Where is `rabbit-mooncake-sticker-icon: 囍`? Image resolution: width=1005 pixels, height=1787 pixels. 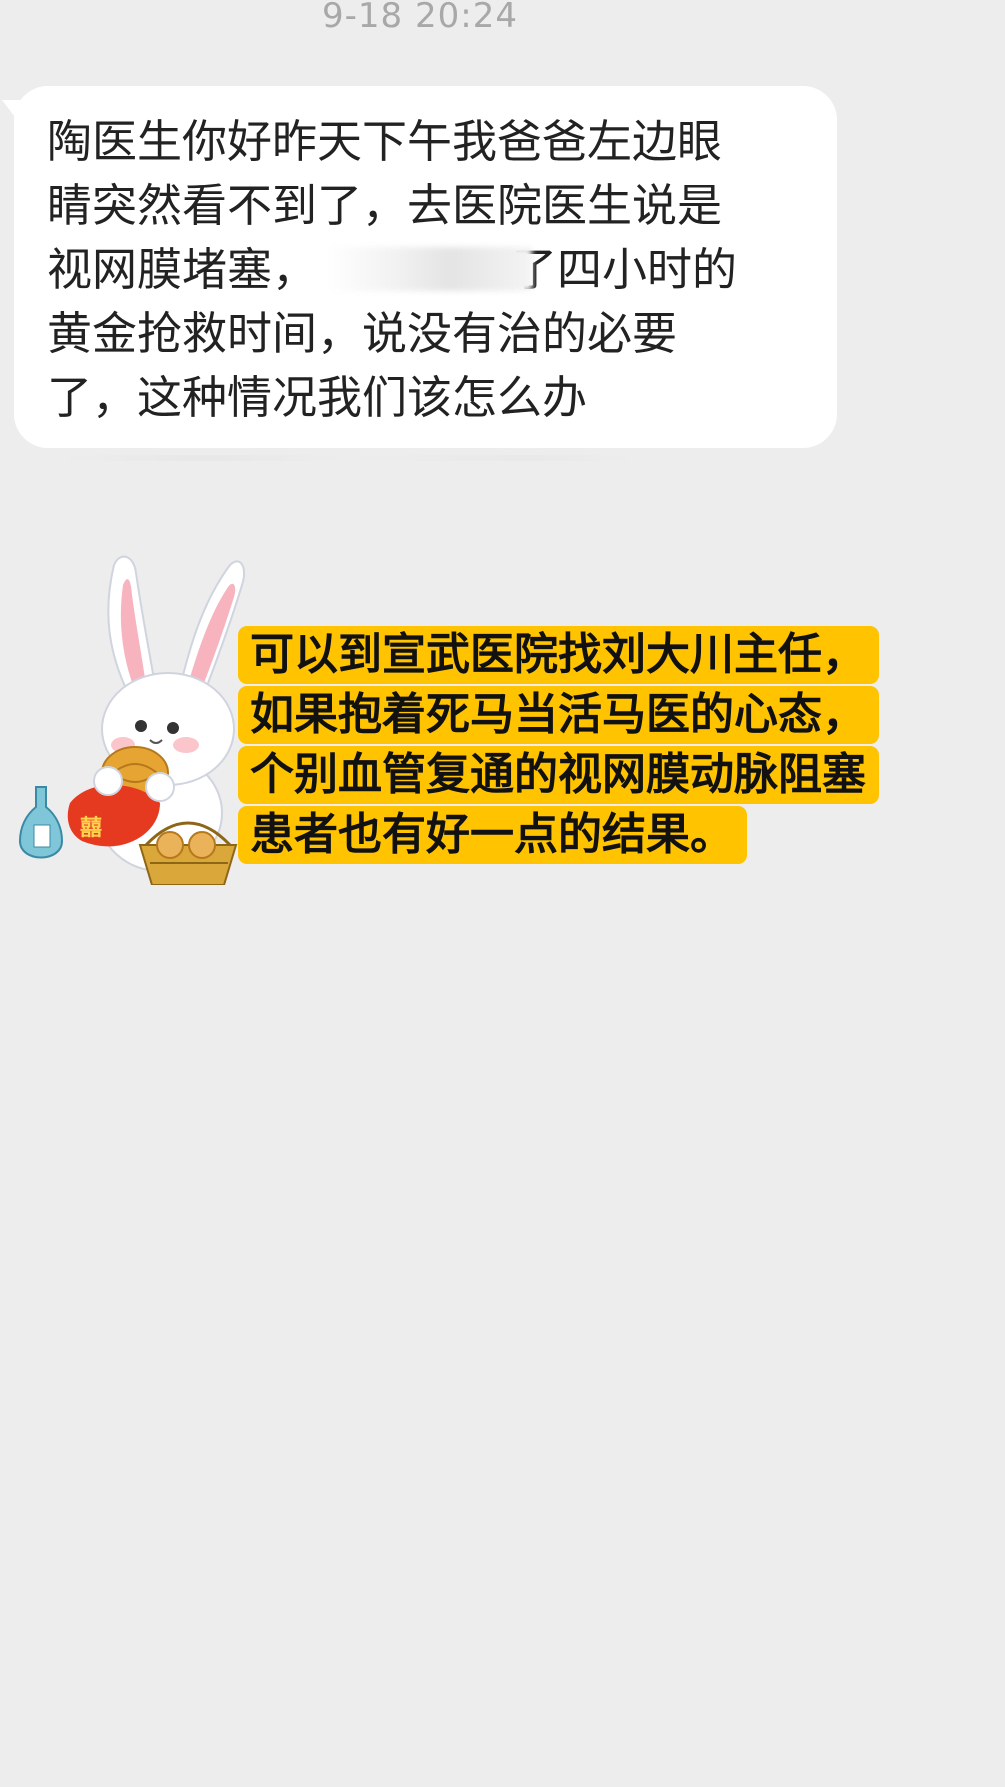
rabbit-mooncake-sticker-icon: 囍 is located at coordinates (127, 715).